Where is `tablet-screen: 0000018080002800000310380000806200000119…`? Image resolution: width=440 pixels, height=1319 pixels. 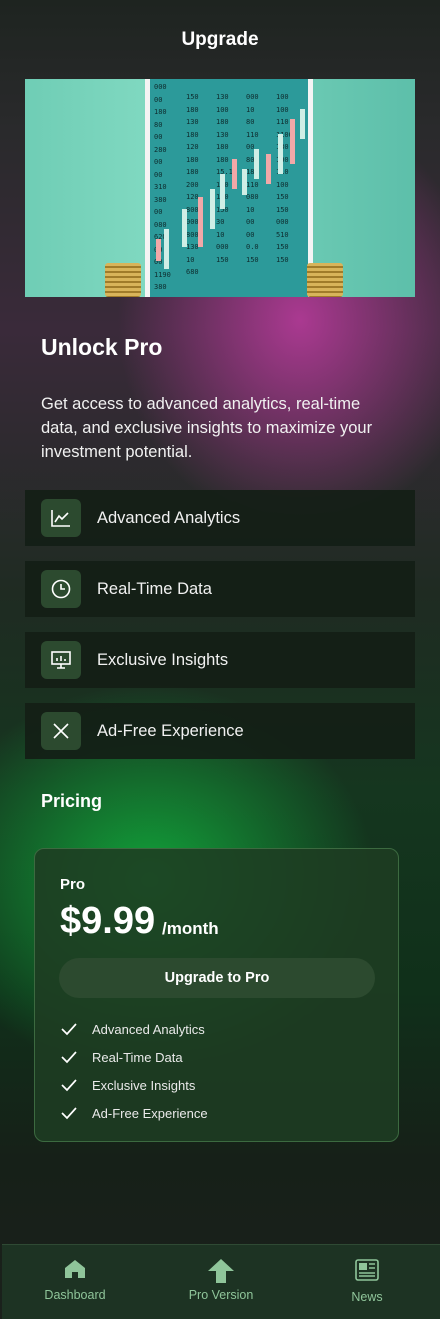 tablet-screen: 0000018080002800000310380000806200000119… is located at coordinates (229, 188).